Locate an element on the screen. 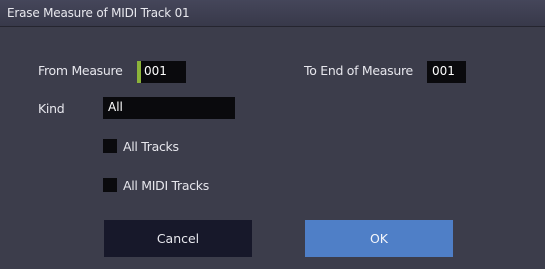  all-tracks-label: All Tracks is located at coordinates (151, 146).